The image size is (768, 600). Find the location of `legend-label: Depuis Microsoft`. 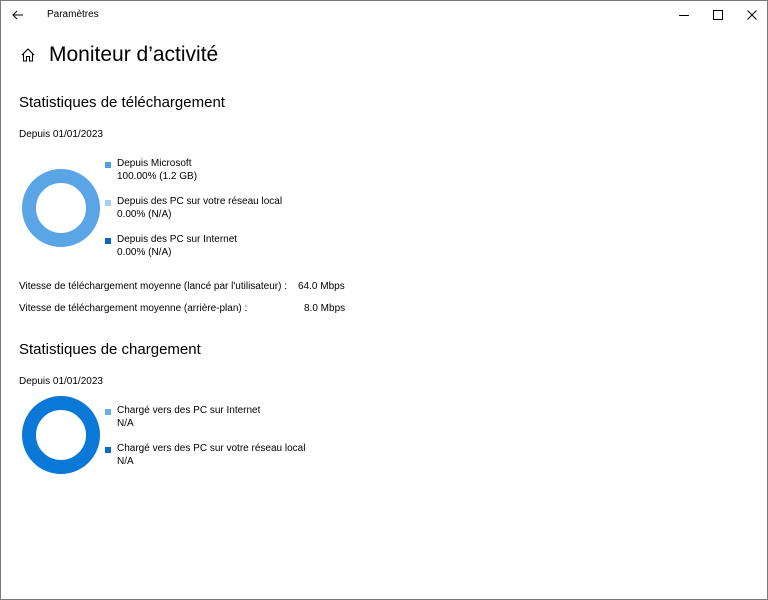

legend-label: Depuis Microsoft is located at coordinates (154, 163).